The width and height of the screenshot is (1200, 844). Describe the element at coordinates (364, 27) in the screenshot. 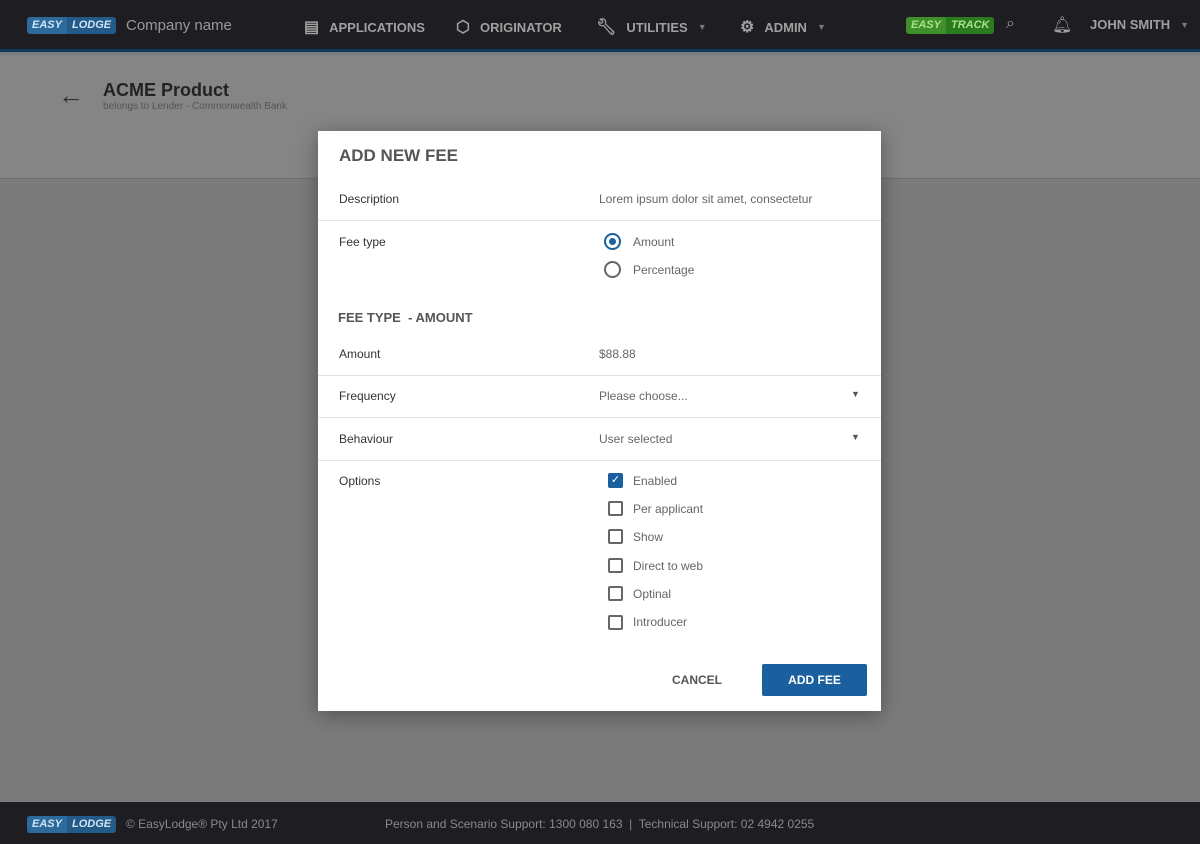

I see `nav-applications: ▤ APPLICATIONS` at that location.